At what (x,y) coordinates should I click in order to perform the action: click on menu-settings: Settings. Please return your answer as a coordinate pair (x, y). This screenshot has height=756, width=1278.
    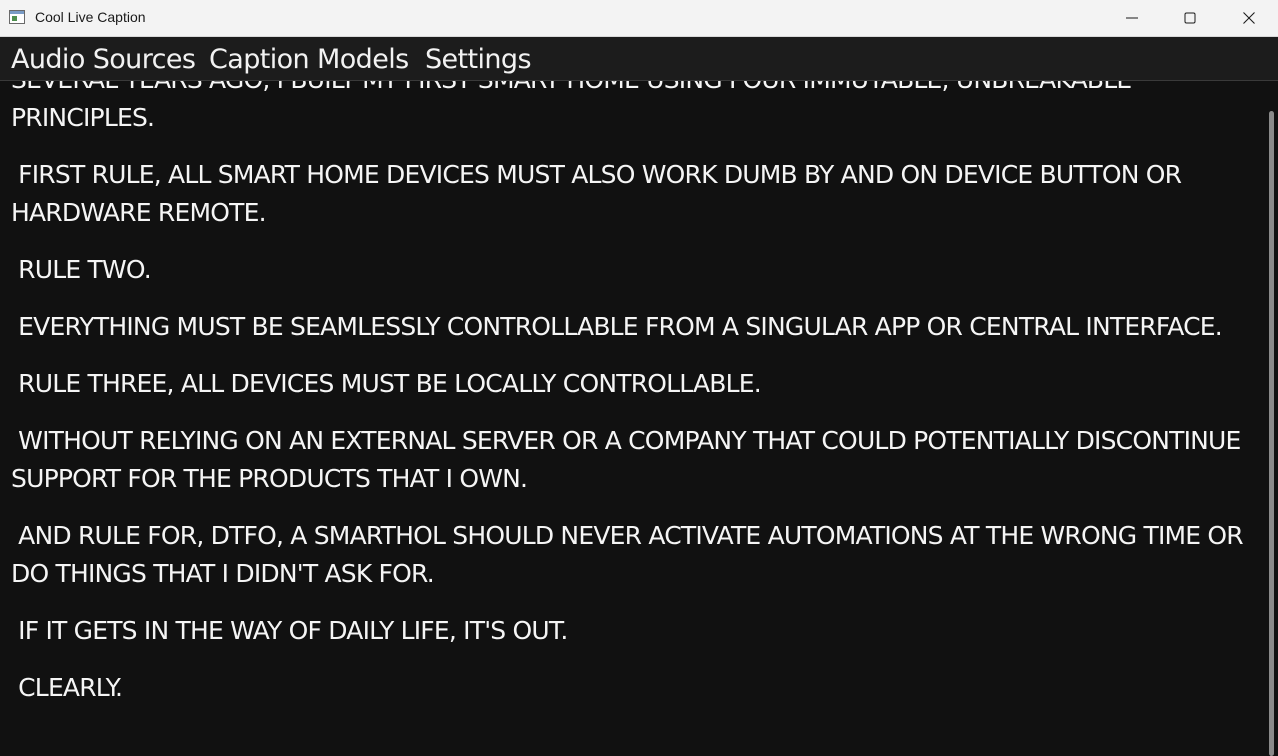
    Looking at the image, I should click on (478, 60).